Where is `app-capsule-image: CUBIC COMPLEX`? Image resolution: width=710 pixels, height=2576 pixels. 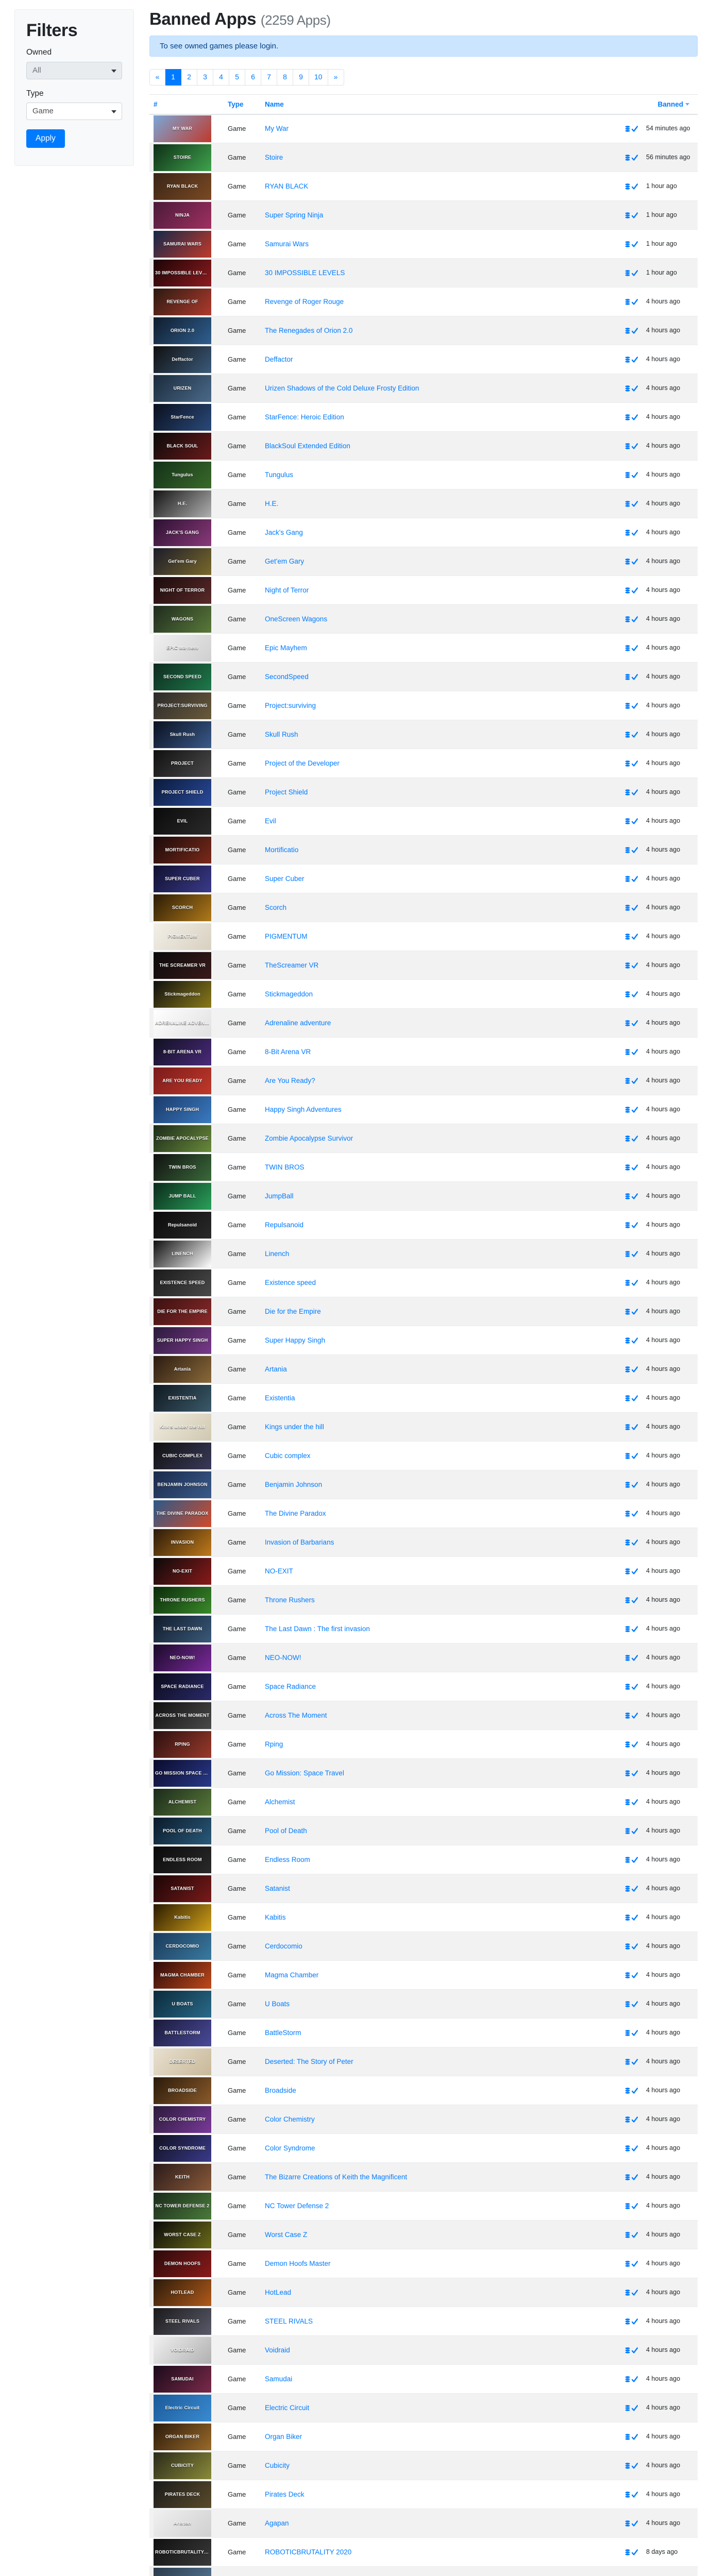
app-capsule-image: CUBIC COMPLEX is located at coordinates (182, 1455).